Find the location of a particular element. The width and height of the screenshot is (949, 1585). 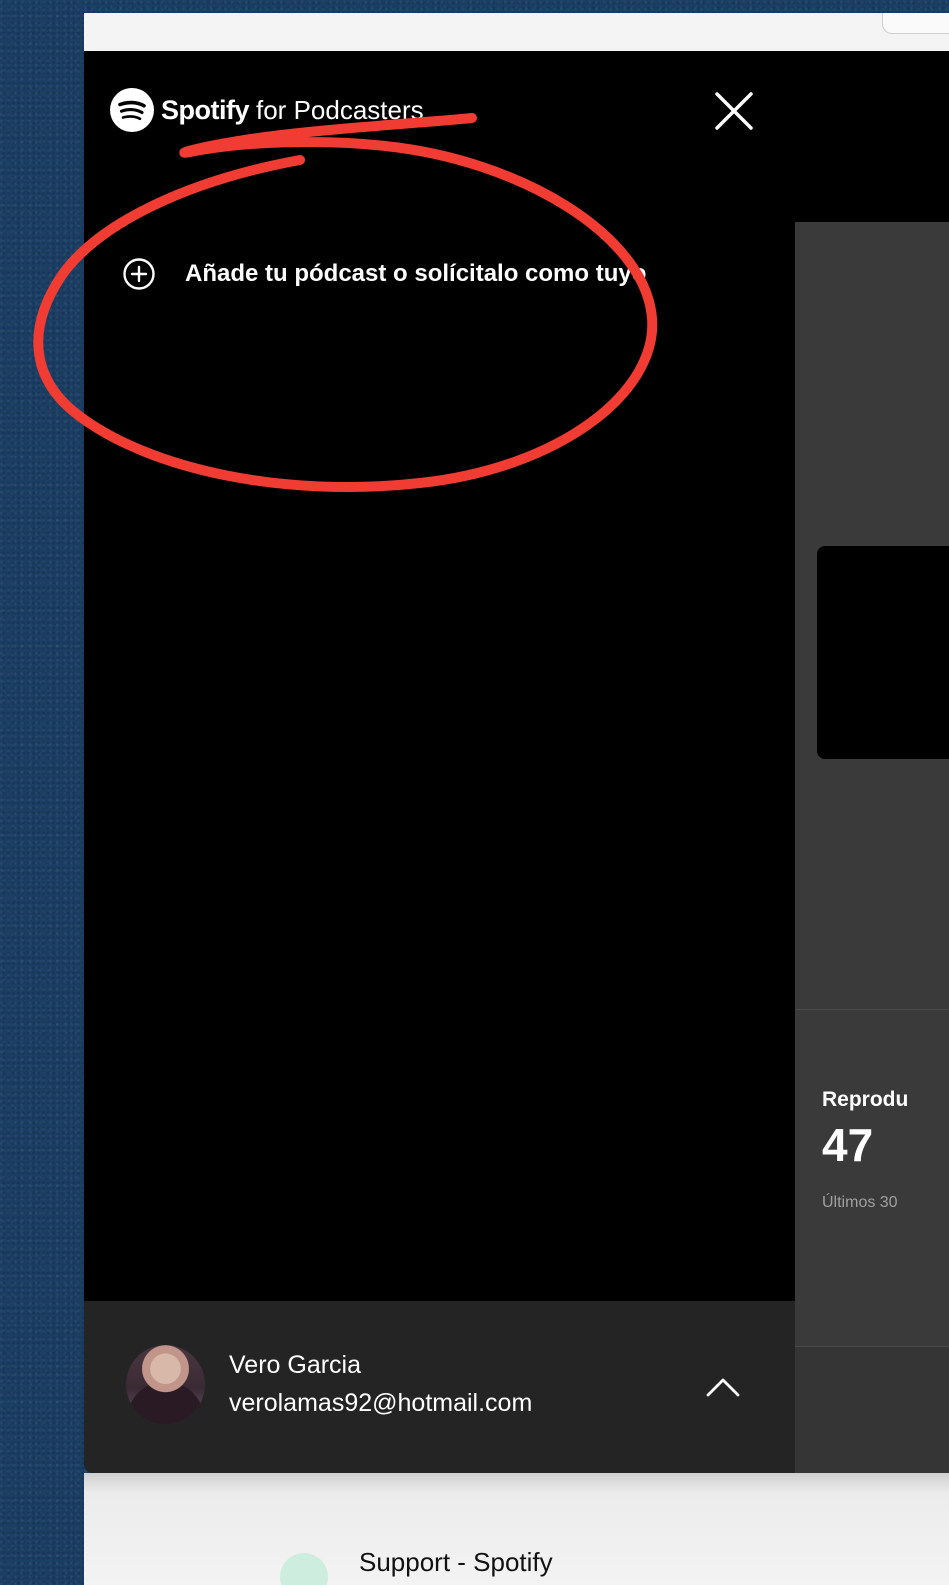

main-content: Reprodu 47 Últimos 30 is located at coordinates (872, 847).